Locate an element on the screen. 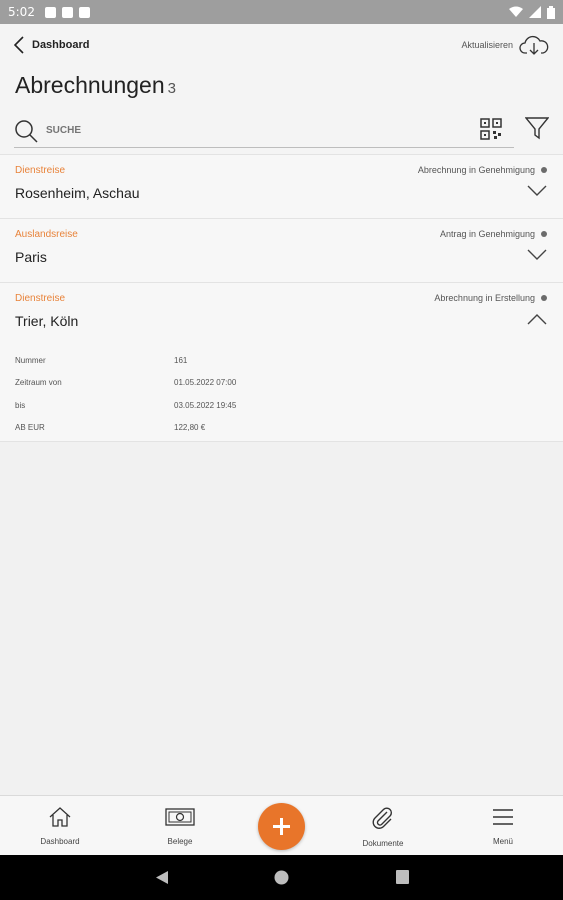 This screenshot has width=563, height=900. app-header: Dashboard Aktualisieren Abrechnungen 3 is located at coordinates (281, 89).